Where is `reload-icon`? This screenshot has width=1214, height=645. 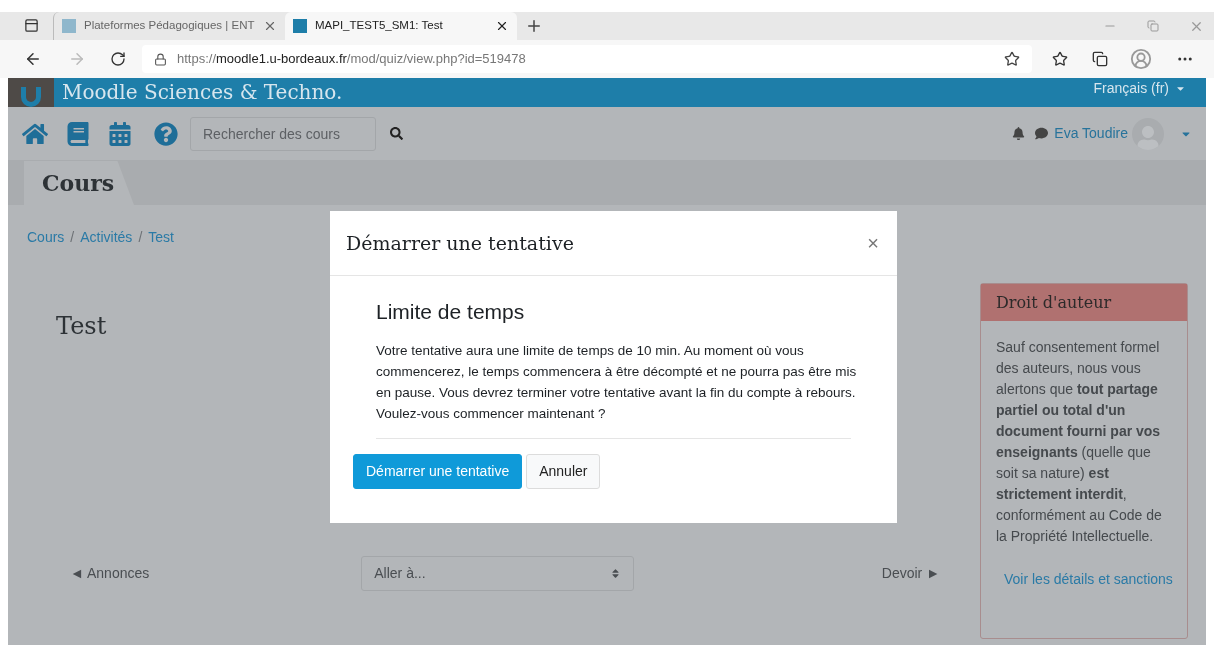
reload-icon is located at coordinates (118, 59).